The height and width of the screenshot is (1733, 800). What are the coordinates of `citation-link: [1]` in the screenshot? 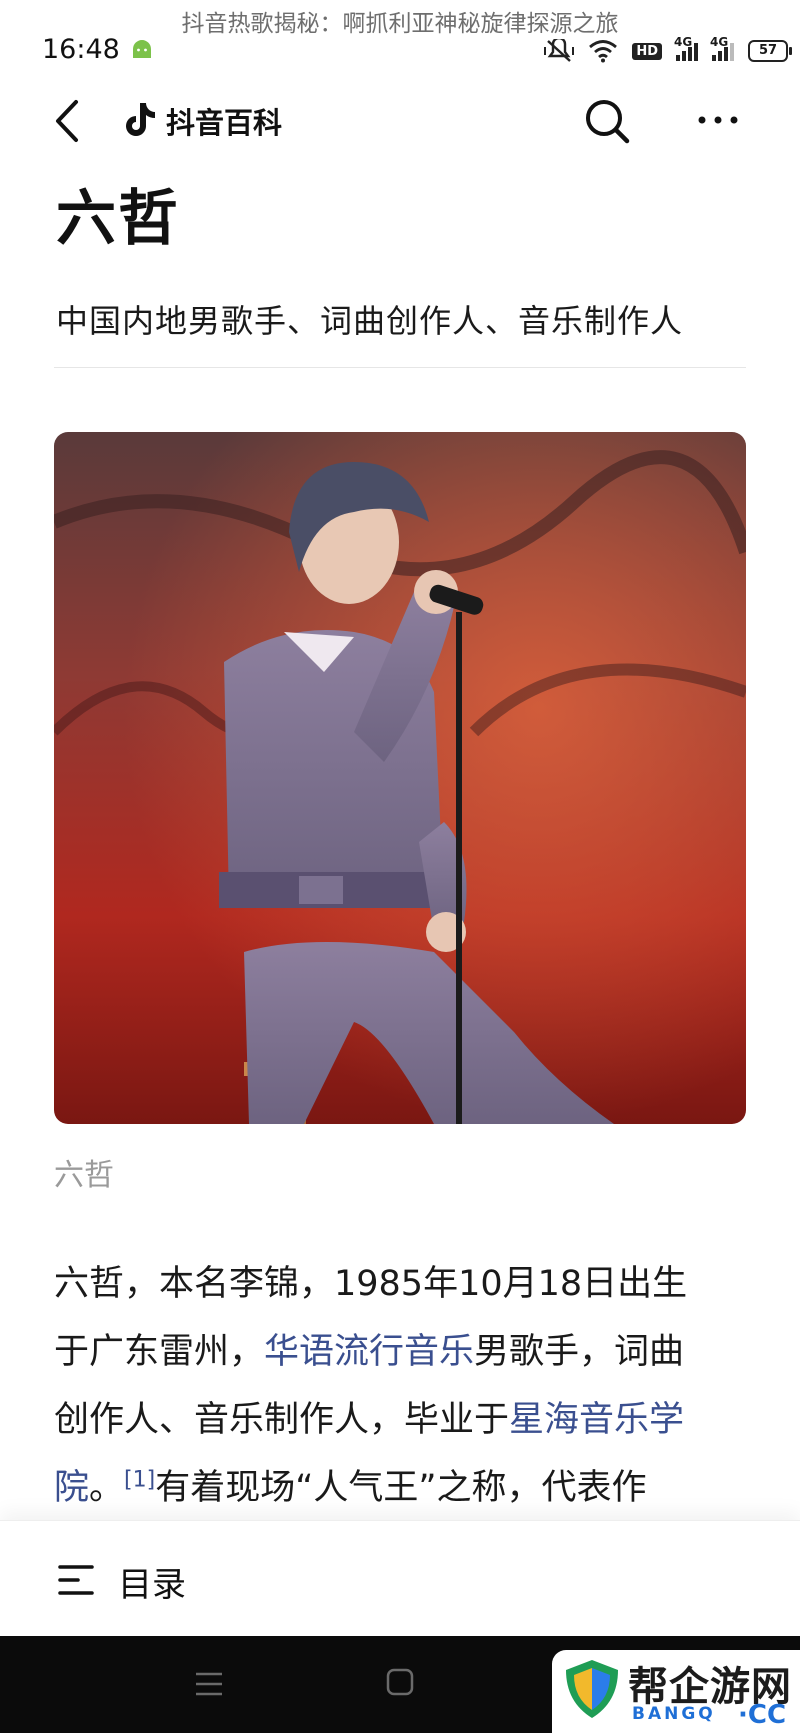 It's located at (139, 1479).